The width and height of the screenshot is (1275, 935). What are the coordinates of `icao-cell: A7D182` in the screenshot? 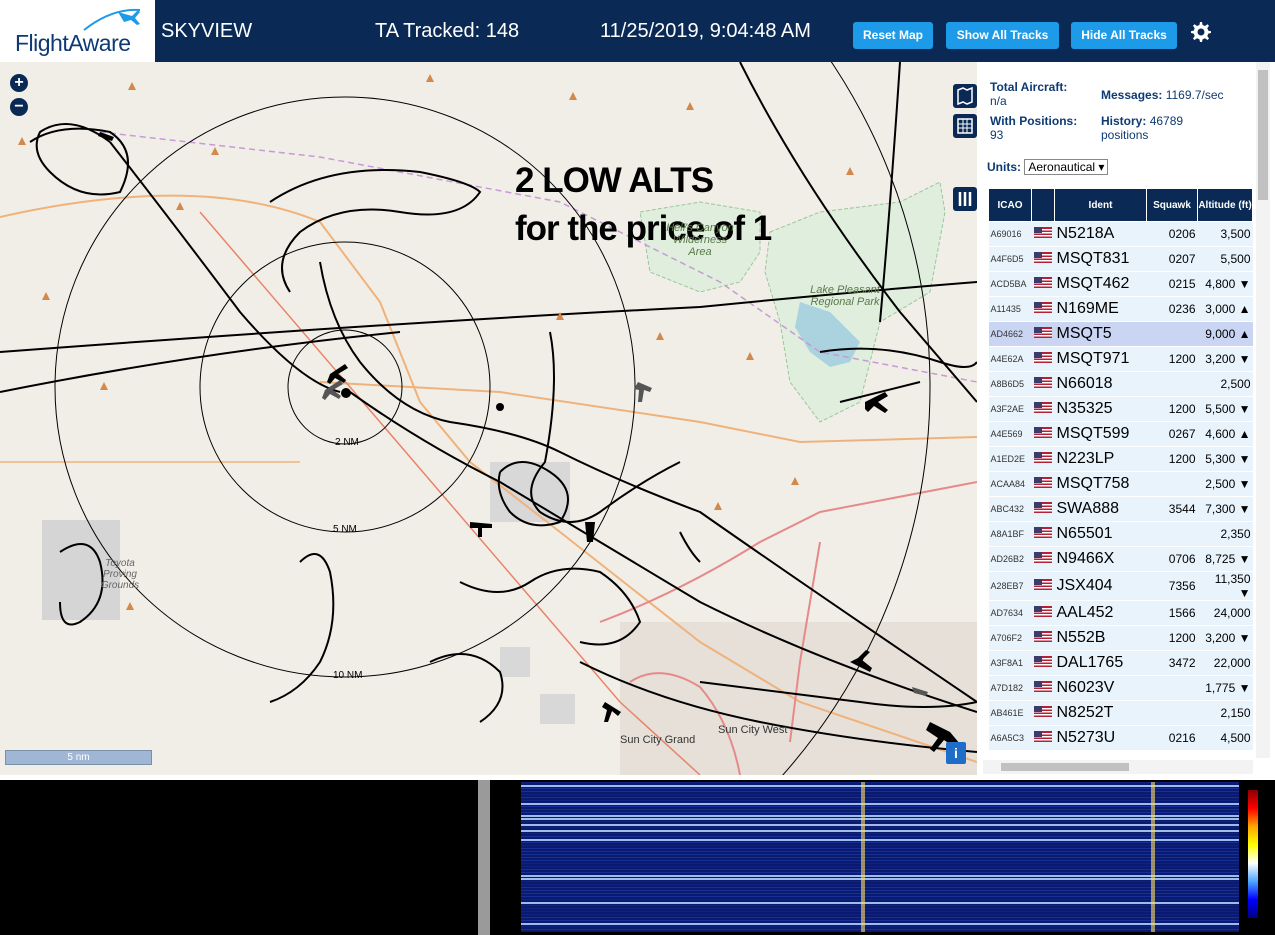 It's located at (1010, 688).